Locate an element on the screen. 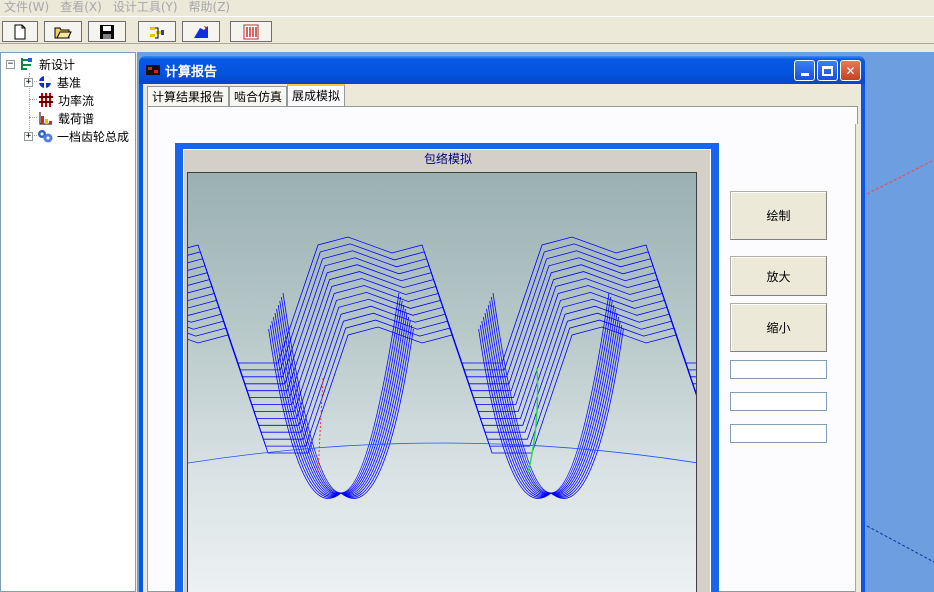 The image size is (934, 592). new-file-icon is located at coordinates (20, 31).